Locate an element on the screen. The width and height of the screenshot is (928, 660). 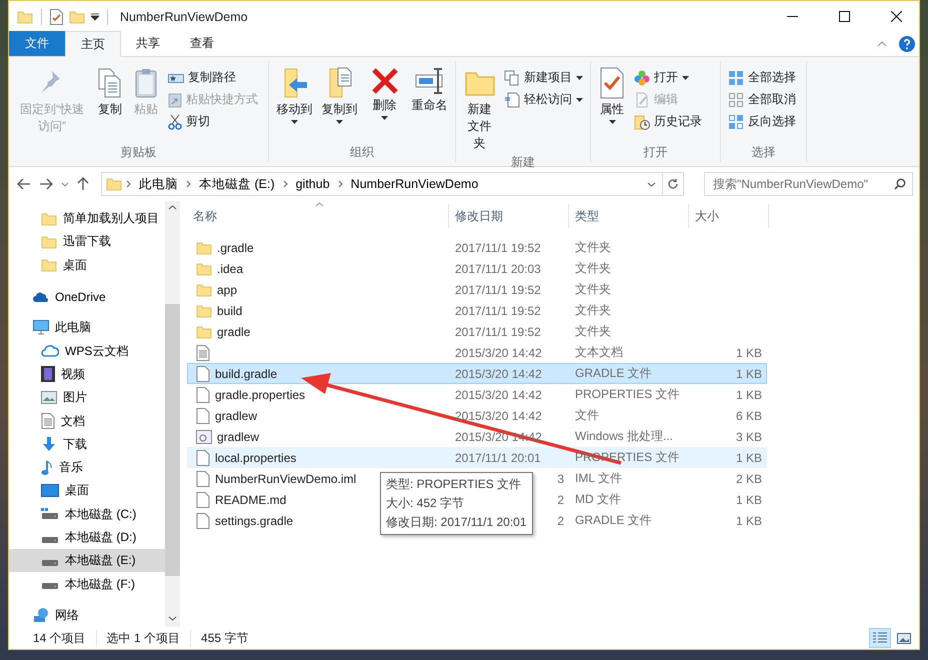
sidebar-item: 本地磁盘 (F:) is located at coordinates (87, 584).